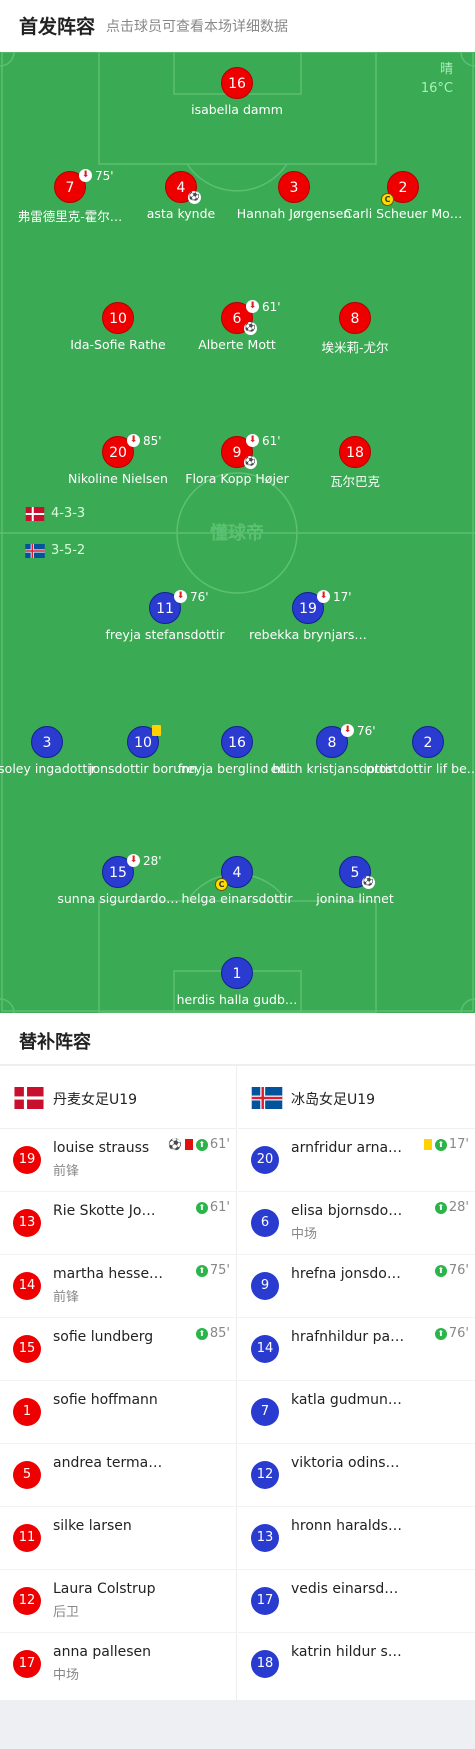 This screenshot has width=475, height=1749. What do you see at coordinates (237, 898) in the screenshot?
I see `player-name: helga einarsdottir` at bounding box center [237, 898].